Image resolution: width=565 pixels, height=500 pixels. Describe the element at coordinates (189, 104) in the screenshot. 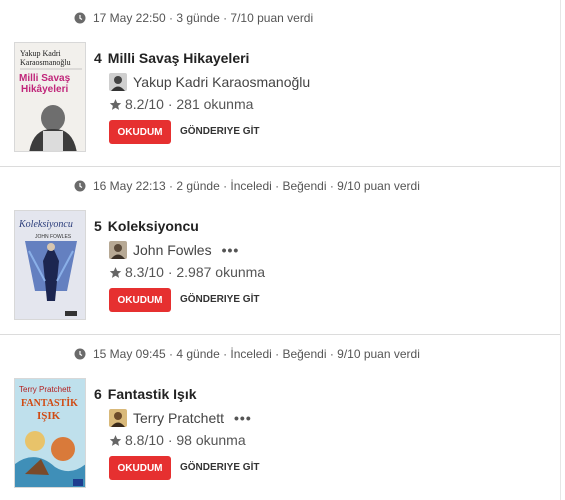

I see `rating-text: 8.2/10 · 281 okunma` at that location.